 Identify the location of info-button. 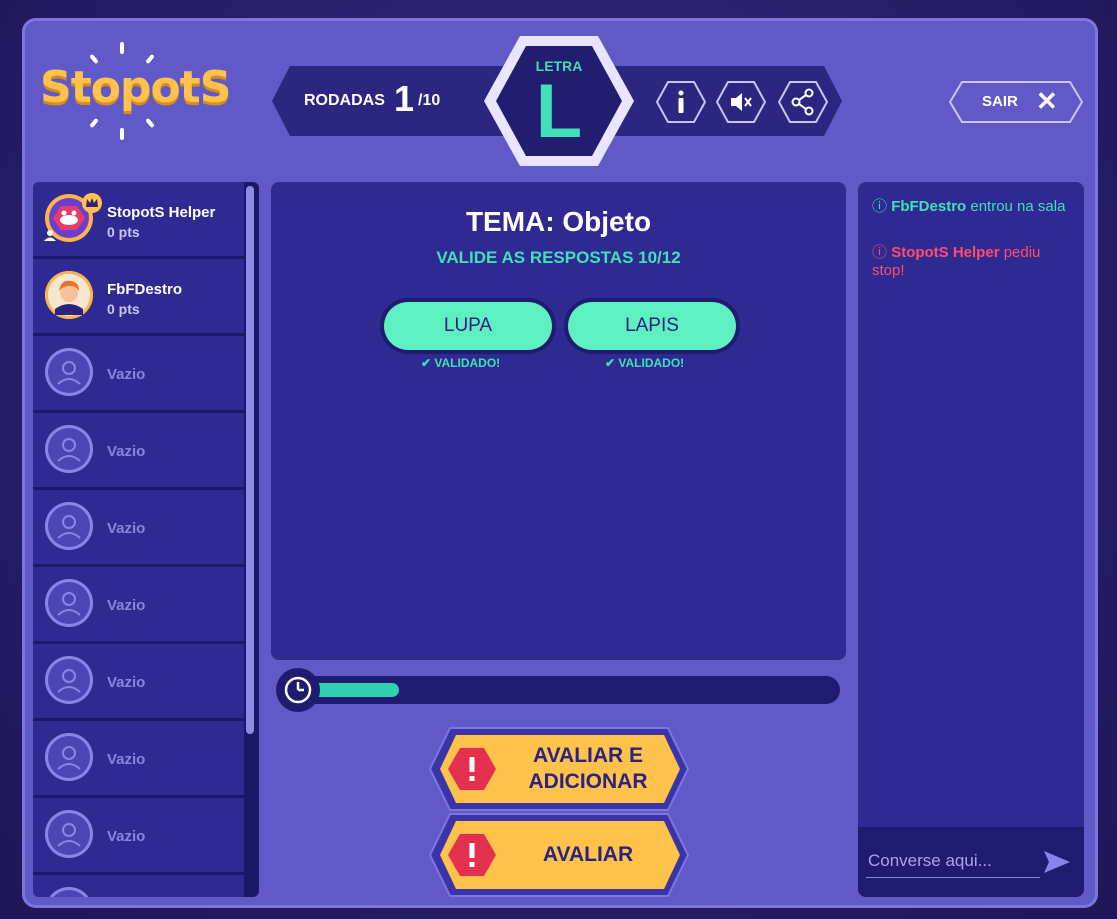
(681, 102).